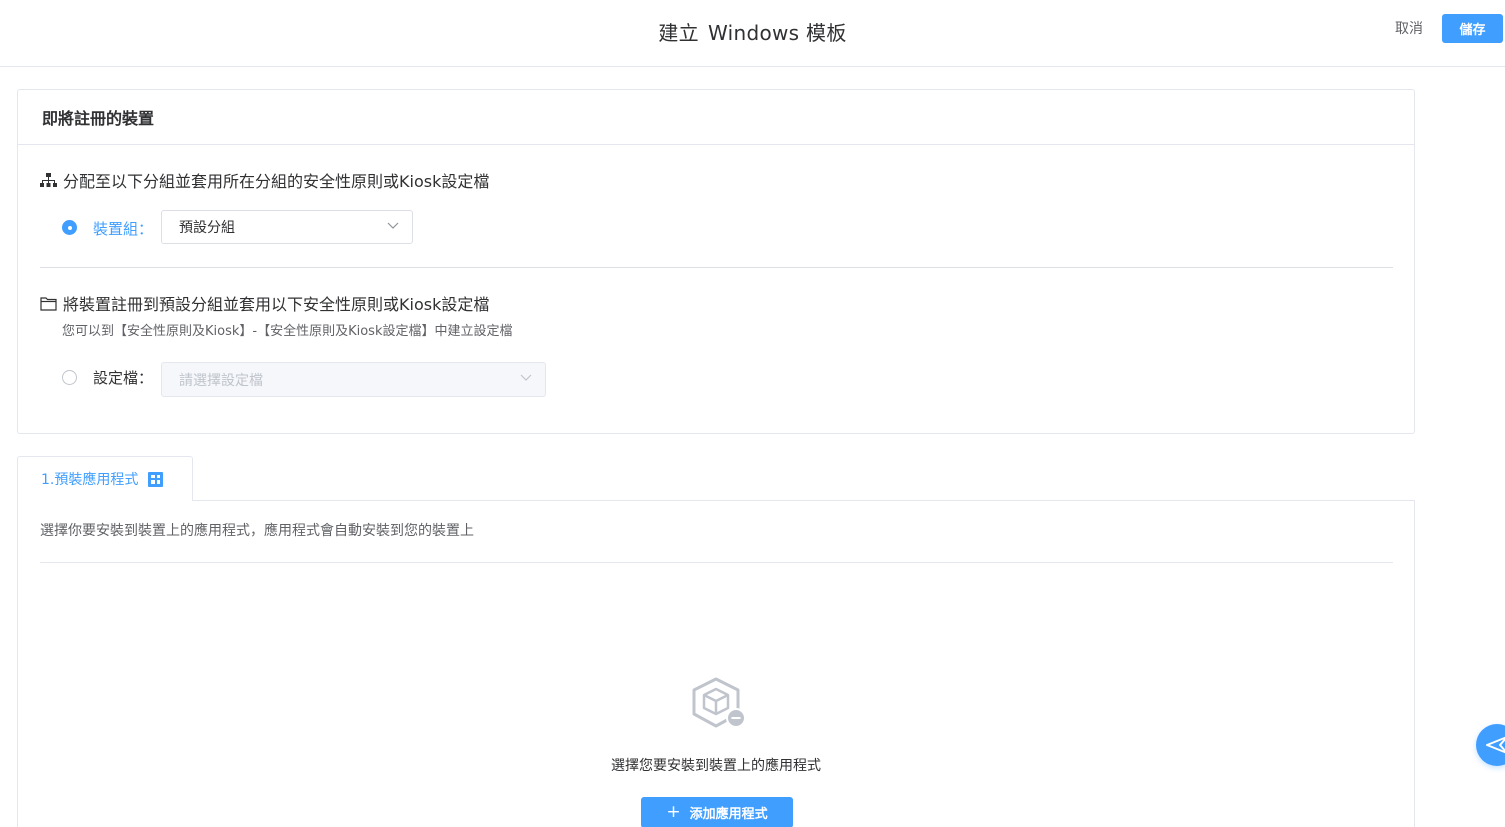 The width and height of the screenshot is (1505, 827). What do you see at coordinates (69, 377) in the screenshot?
I see `profile-radio` at bounding box center [69, 377].